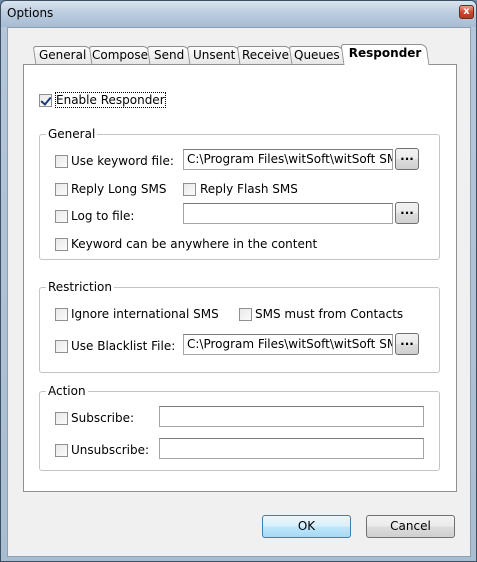 The width and height of the screenshot is (477, 562). I want to click on close-icon: x, so click(466, 11).